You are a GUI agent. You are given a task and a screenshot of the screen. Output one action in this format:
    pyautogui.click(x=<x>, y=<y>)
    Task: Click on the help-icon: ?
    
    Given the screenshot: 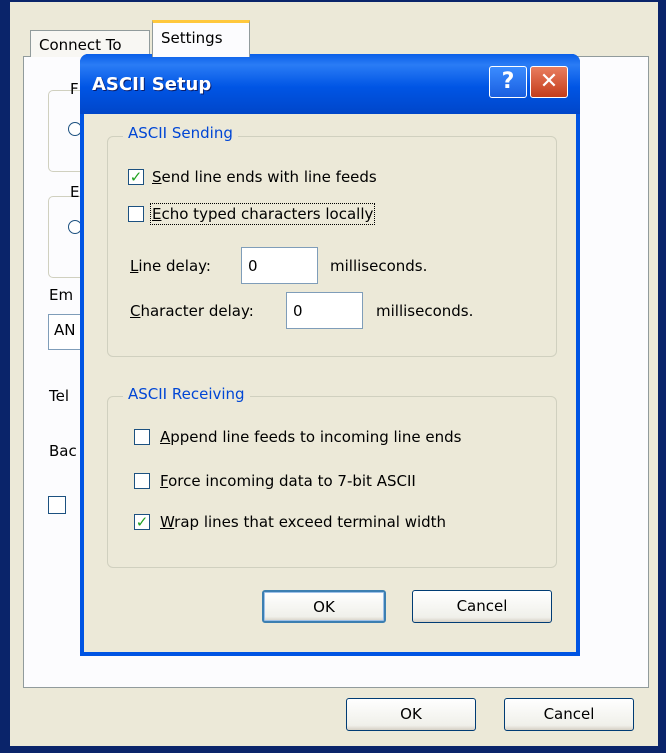 What is the action you would take?
    pyautogui.click(x=508, y=82)
    